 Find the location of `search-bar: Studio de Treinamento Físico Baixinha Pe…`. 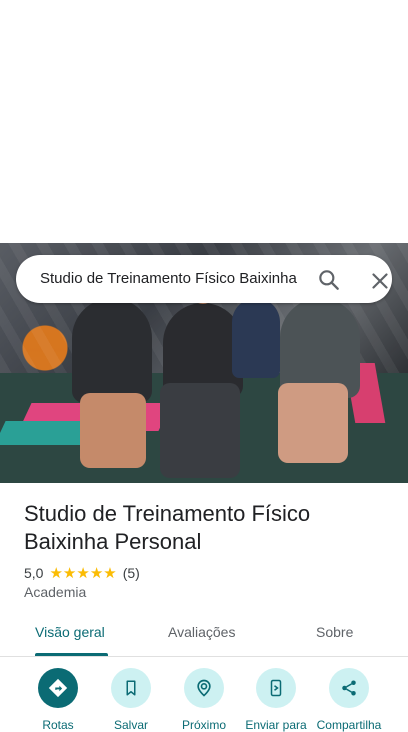

search-bar: Studio de Treinamento Físico Baixinha Pe… is located at coordinates (204, 279).